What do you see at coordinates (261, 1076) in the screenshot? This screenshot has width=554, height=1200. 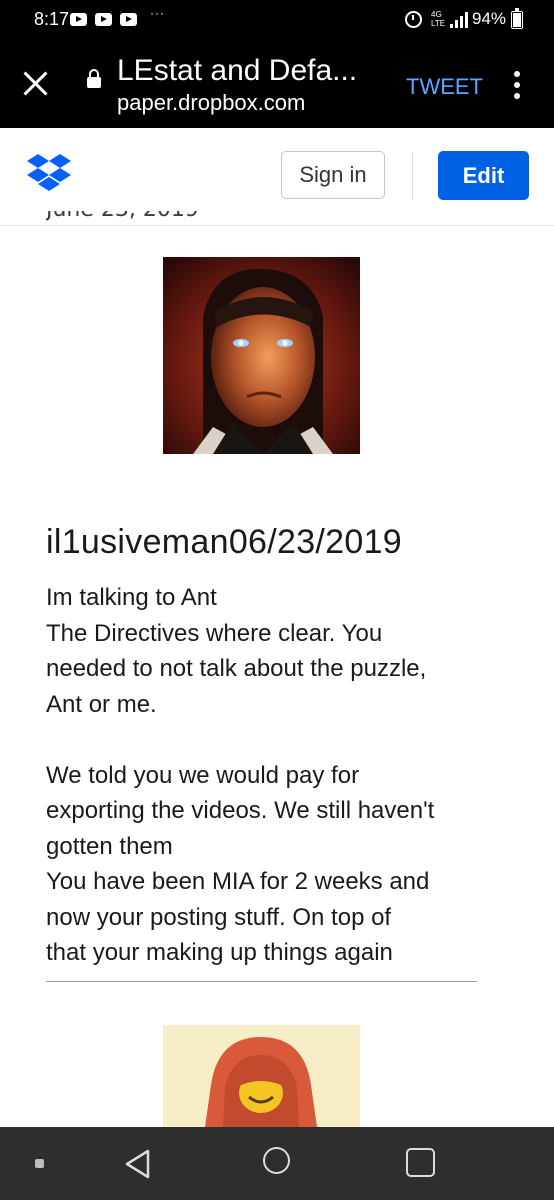 I see `avatar-hooded-figure` at bounding box center [261, 1076].